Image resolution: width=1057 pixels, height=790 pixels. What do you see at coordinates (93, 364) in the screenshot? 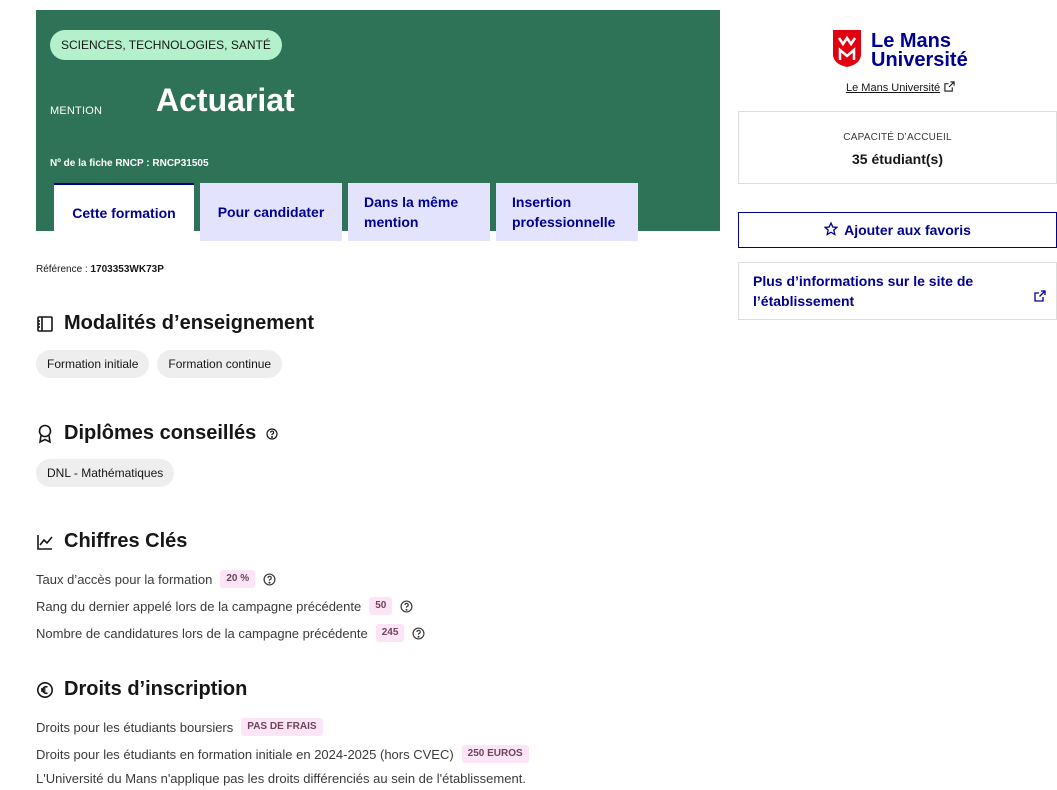
I see `chip: Formation initiale` at bounding box center [93, 364].